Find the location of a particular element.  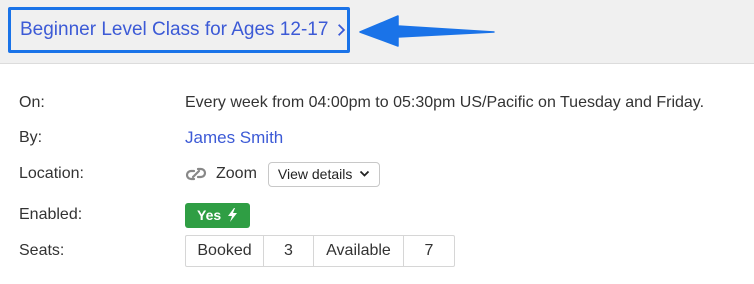

location-value: Zoom is located at coordinates (236, 173).